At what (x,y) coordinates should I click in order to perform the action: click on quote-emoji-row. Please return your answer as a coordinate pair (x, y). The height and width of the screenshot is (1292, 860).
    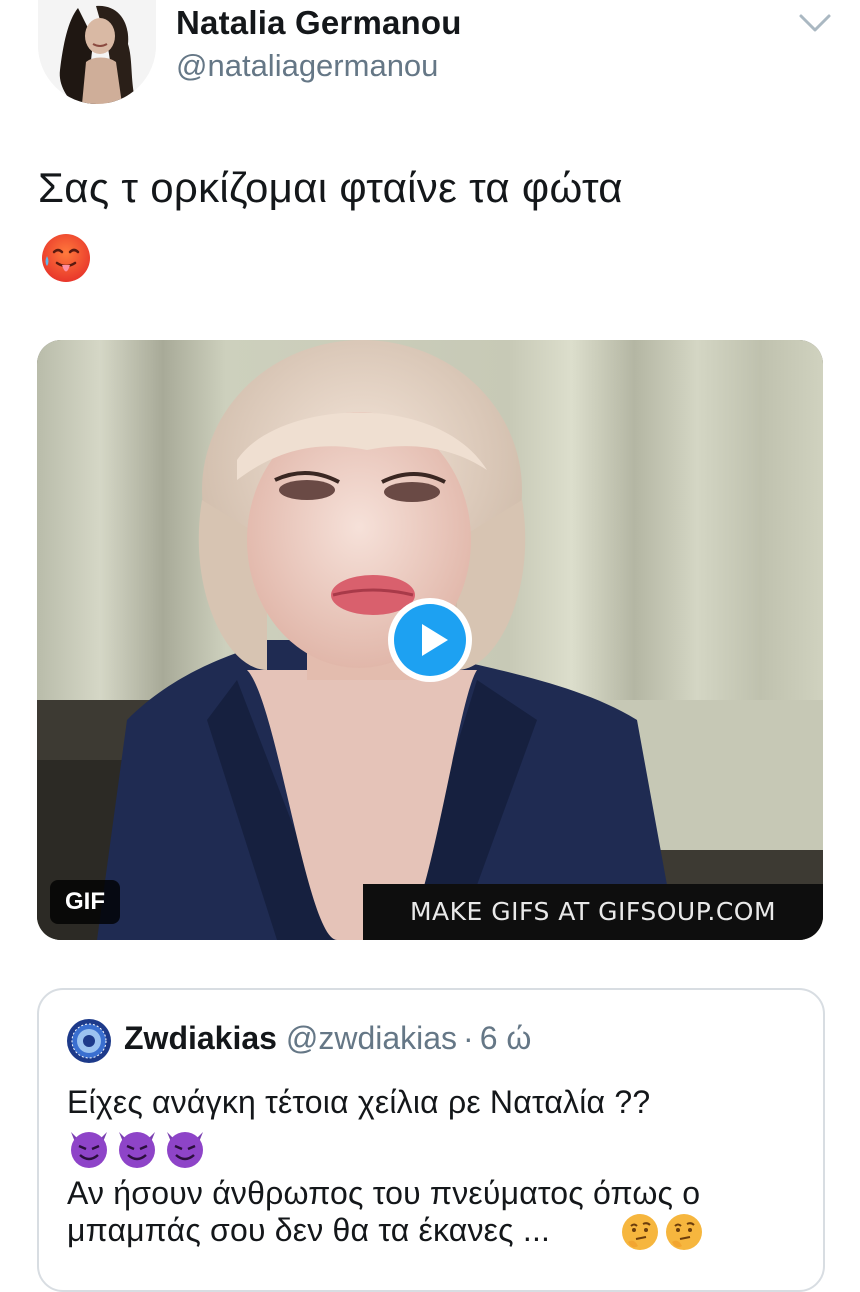
    Looking at the image, I should click on (137, 1148).